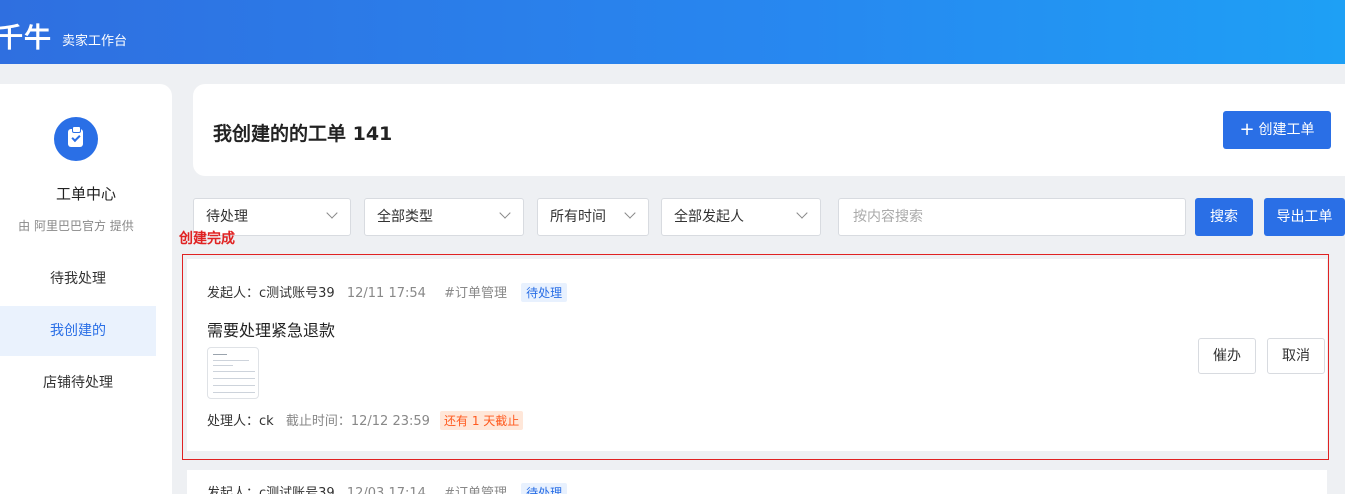  I want to click on sidebar-provider: 由 阿里巴巴官方 提供, so click(76, 226).